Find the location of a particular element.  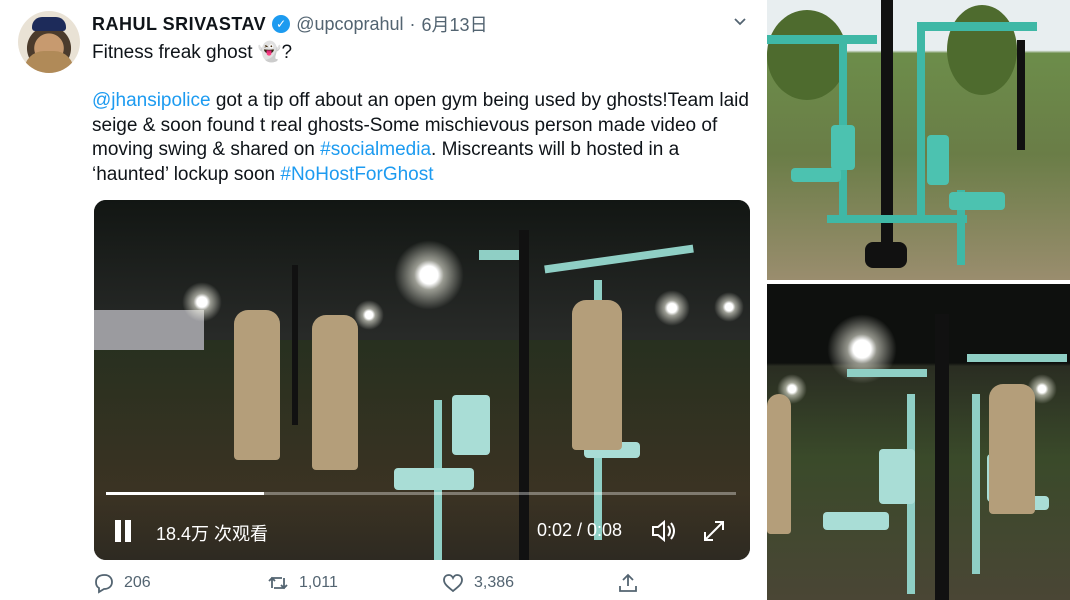

gym-base is located at coordinates (897, 219).